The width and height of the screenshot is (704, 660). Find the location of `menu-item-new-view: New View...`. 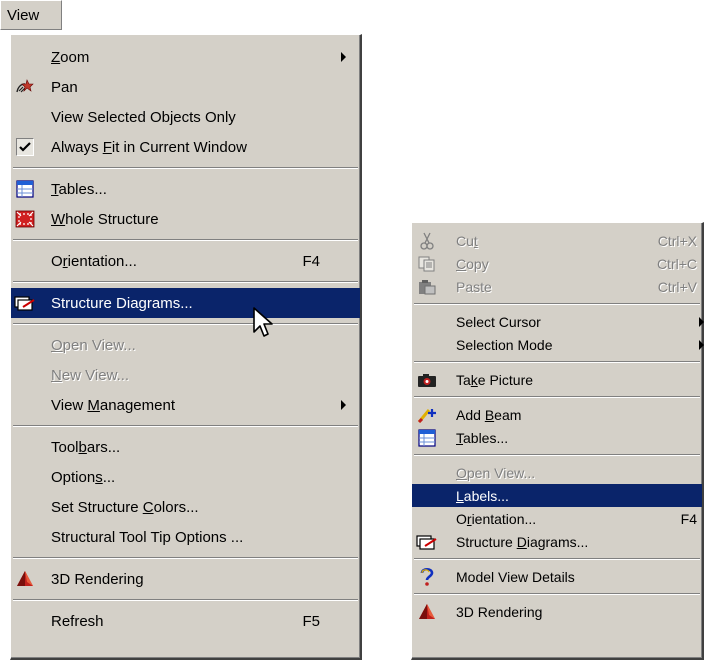

menu-item-new-view: New View... is located at coordinates (185, 375).